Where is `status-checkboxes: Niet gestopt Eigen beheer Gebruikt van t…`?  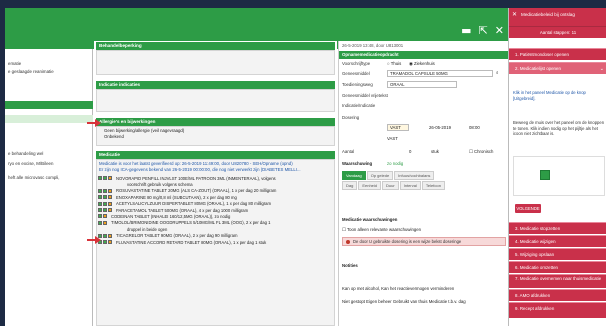
status-checkboxes: Niet gestopt Eigen beheer Gebruikt van t… is located at coordinates (404, 301).